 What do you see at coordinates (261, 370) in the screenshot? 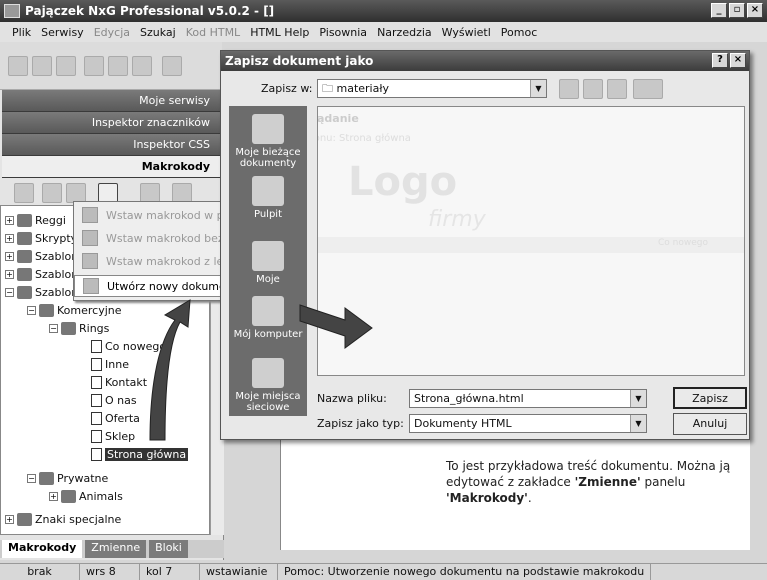
I see `tutorial-arrows` at bounding box center [261, 370].